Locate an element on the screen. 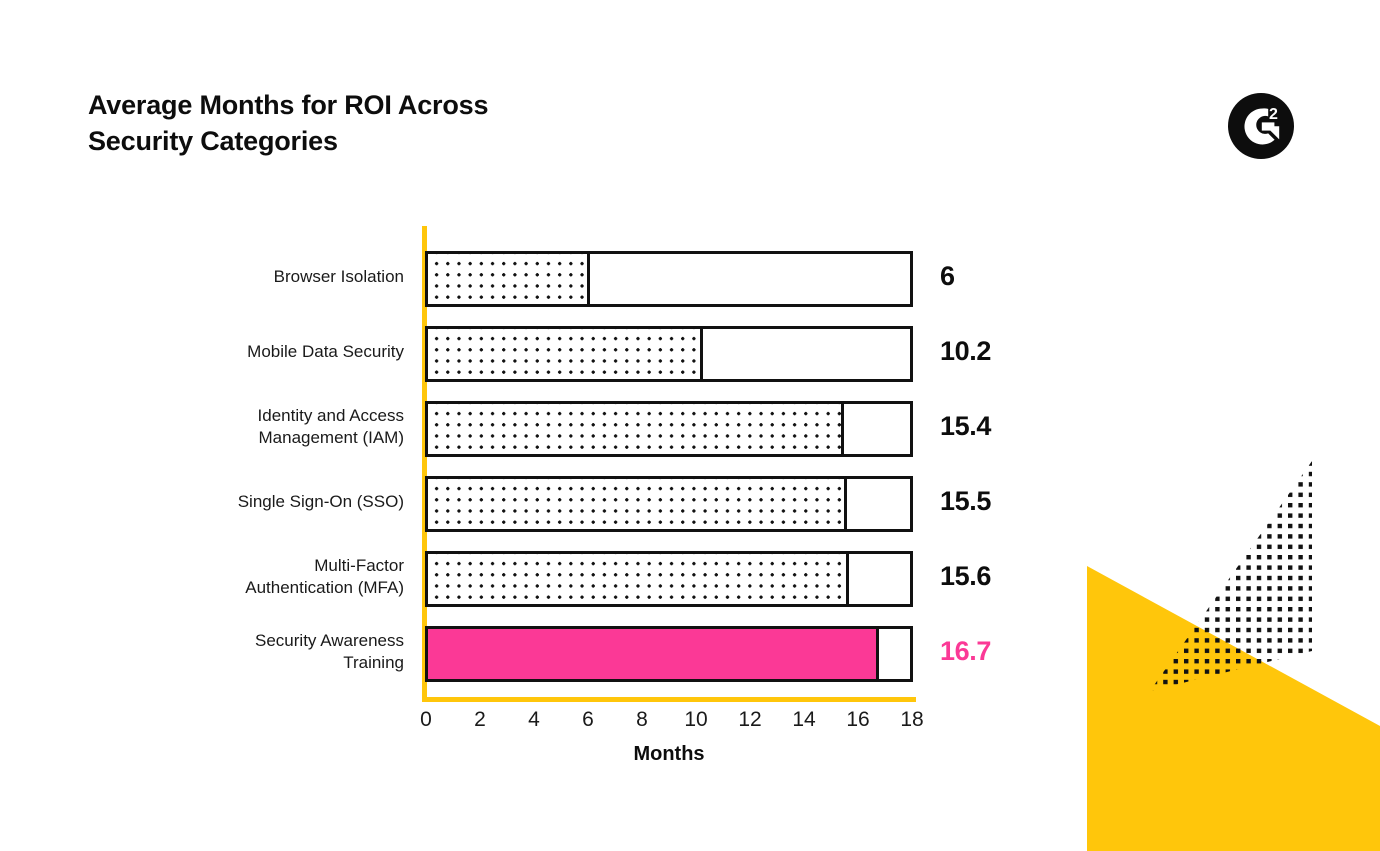 This screenshot has height=851, width=1380. bar-value-label: 10.2 is located at coordinates (965, 351).